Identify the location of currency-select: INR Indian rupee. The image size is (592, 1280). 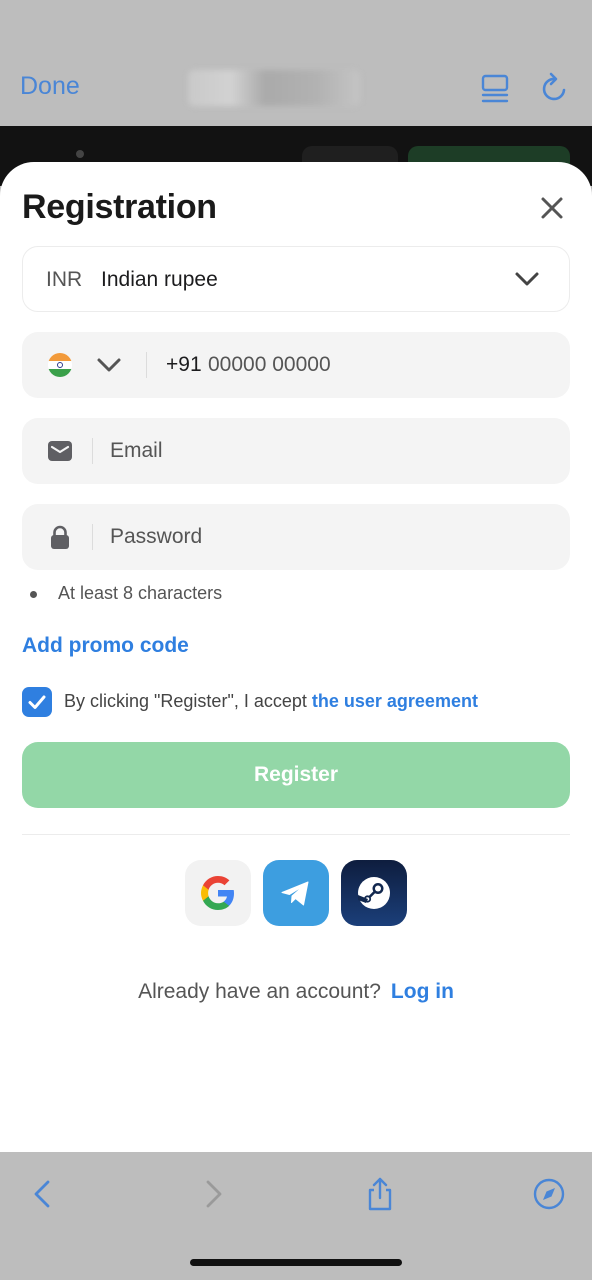
(296, 279).